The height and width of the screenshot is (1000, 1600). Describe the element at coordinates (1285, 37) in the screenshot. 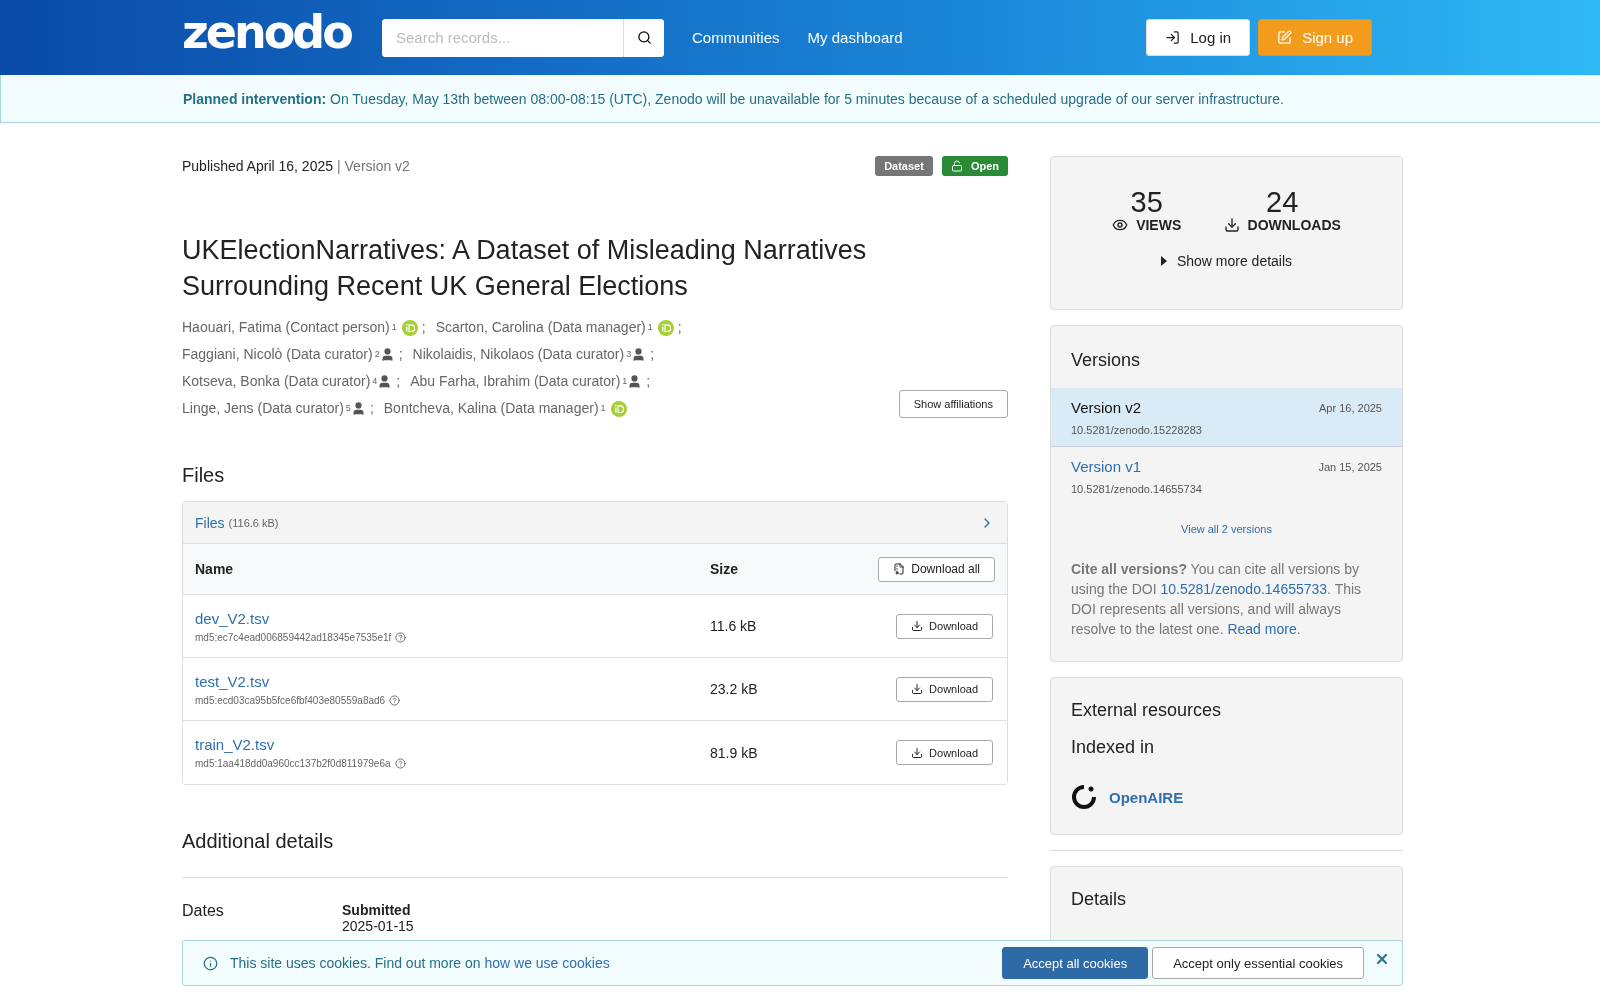

I see `edit-icon` at that location.